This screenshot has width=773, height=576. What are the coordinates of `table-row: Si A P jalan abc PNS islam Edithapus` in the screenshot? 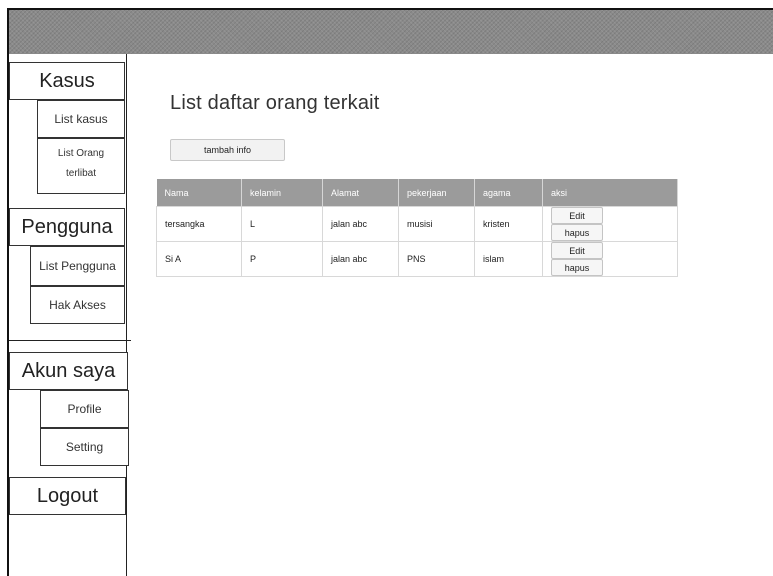 It's located at (417, 259).